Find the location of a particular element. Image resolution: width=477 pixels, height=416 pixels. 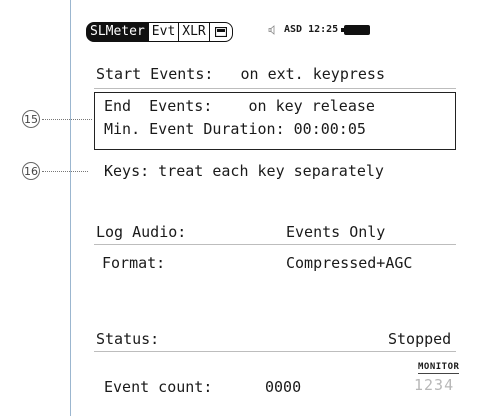

format-value: Compressed+AGC is located at coordinates (349, 263).